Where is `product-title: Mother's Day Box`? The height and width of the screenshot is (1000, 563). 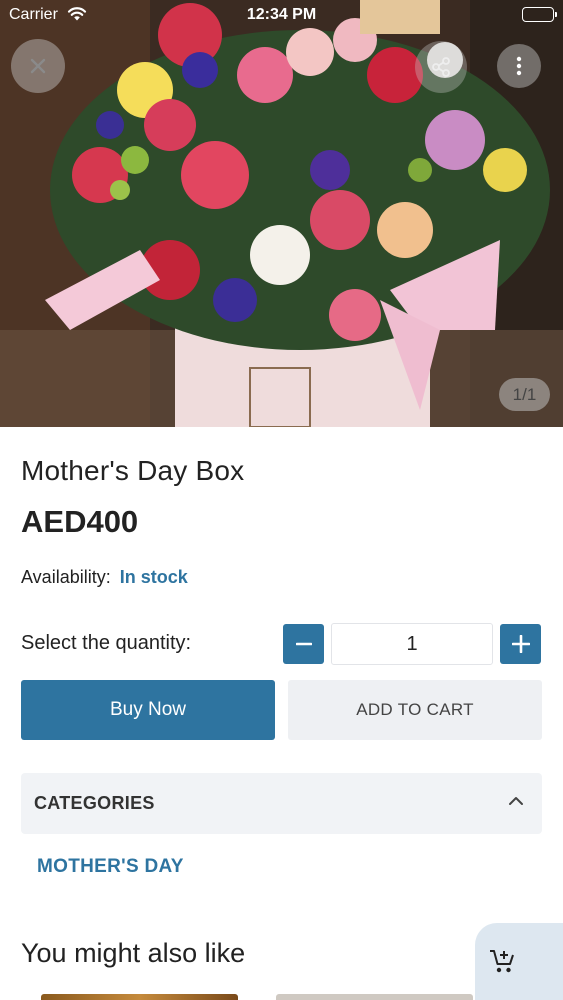
product-title: Mother's Day Box is located at coordinates (133, 470).